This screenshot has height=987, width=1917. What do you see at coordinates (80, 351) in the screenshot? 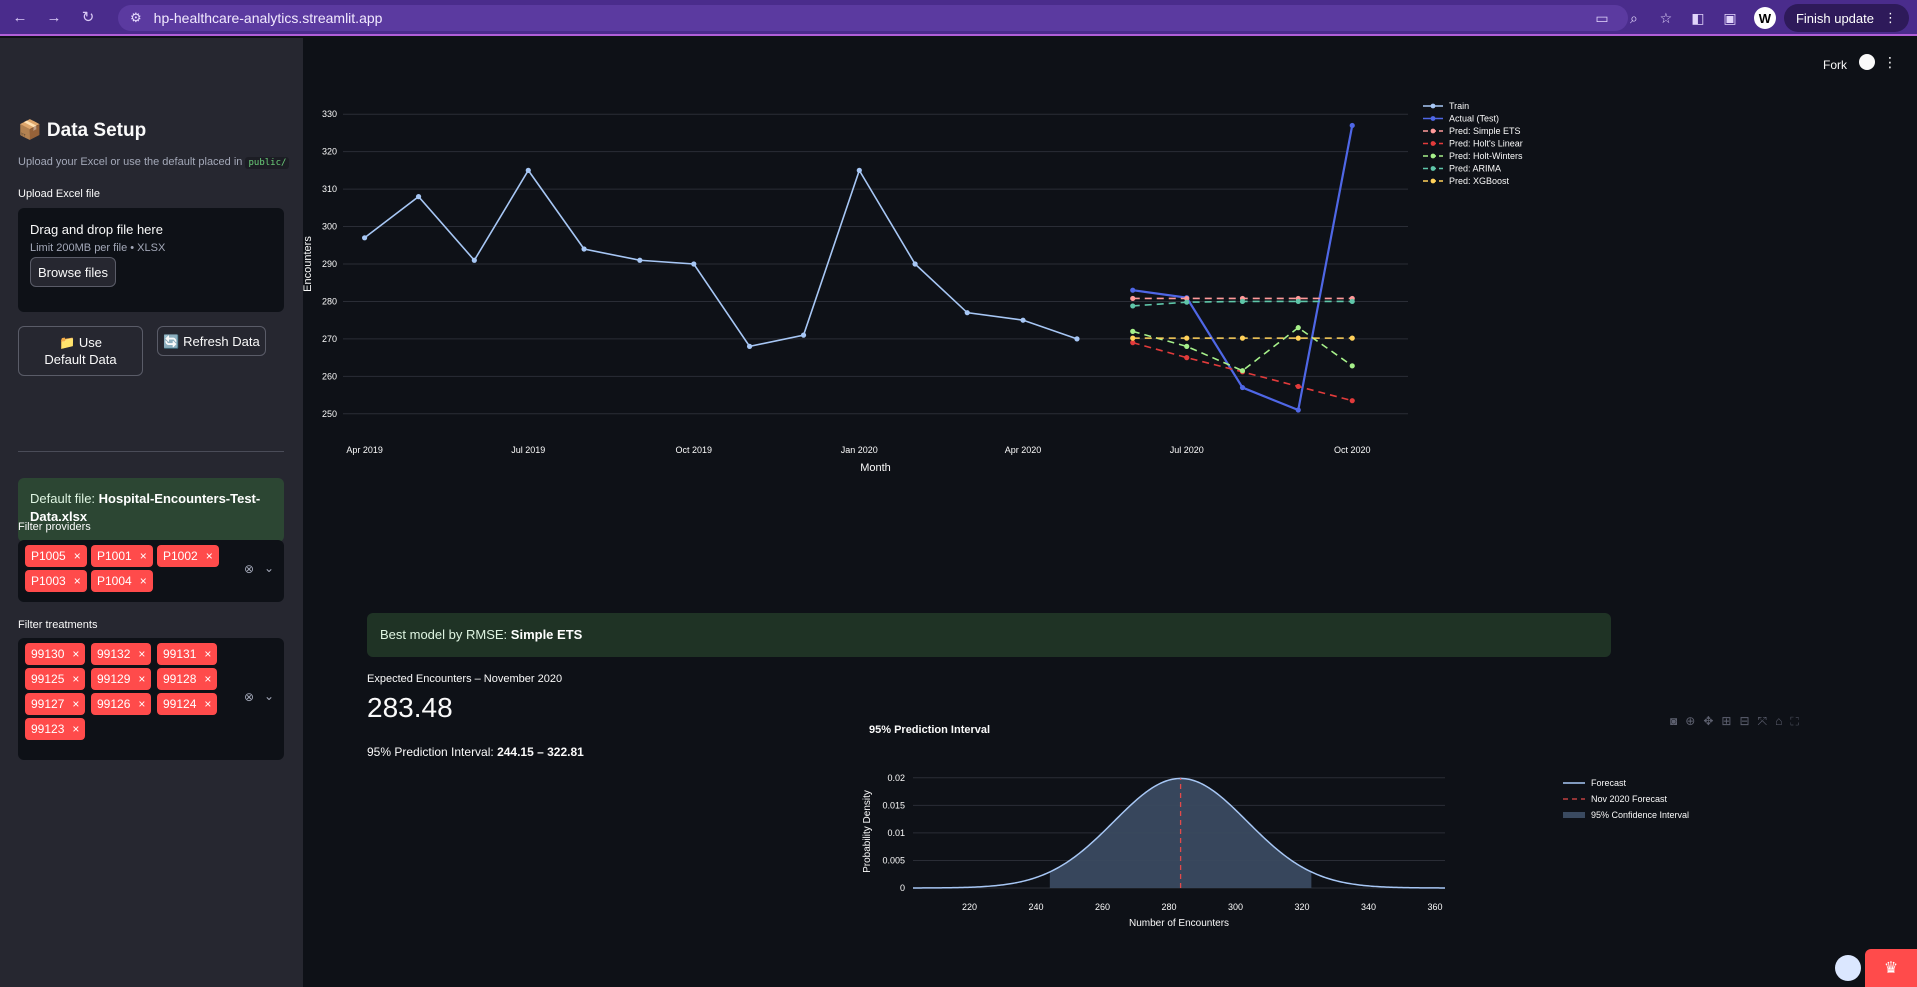
I see `use-default-data-button: 📁 Use Default Data` at bounding box center [80, 351].